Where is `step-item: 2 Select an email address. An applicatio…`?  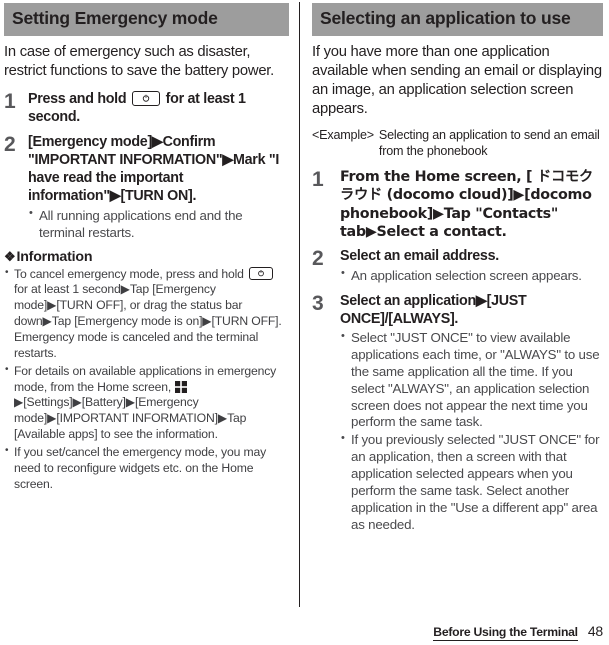
step-item: 2 Select an email address. An applicatio… is located at coordinates (457, 266).